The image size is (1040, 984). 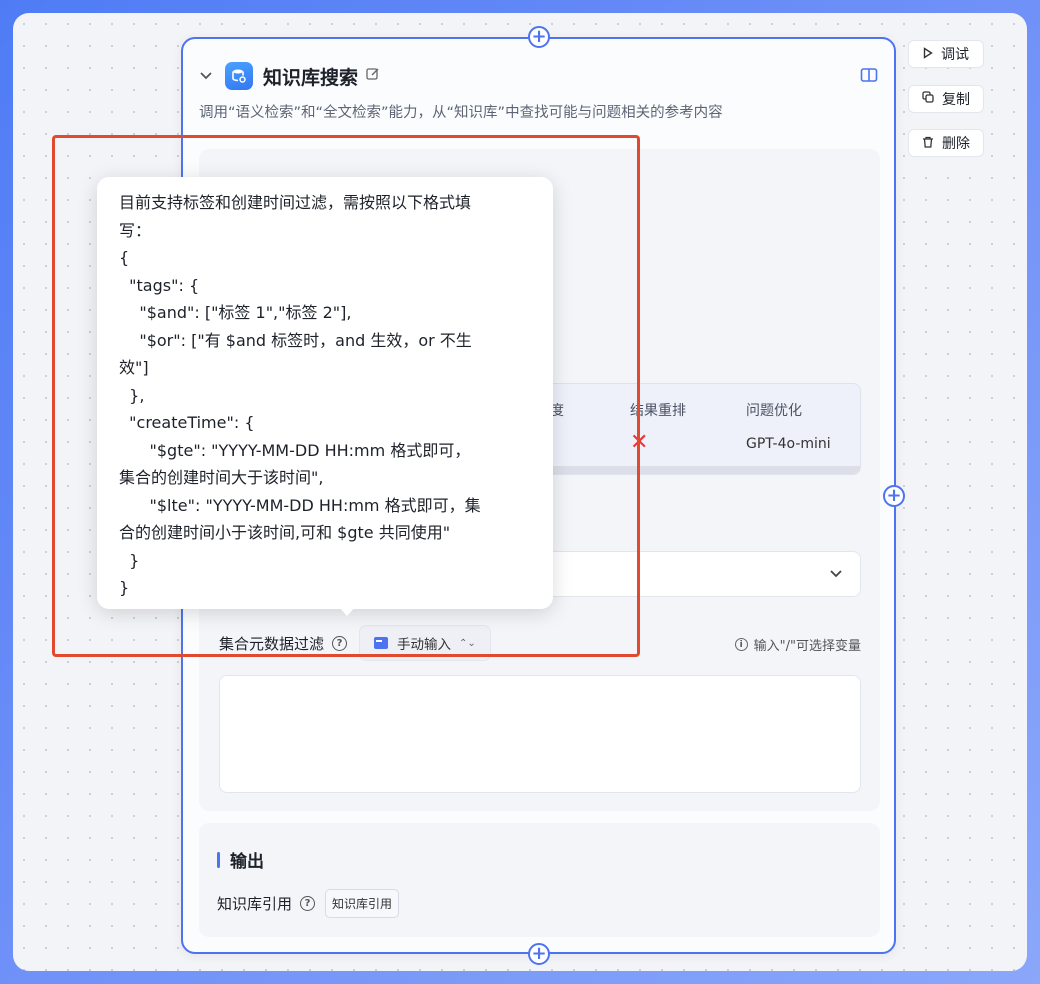 What do you see at coordinates (894, 496) in the screenshot?
I see `right-connector-plus-icon: +` at bounding box center [894, 496].